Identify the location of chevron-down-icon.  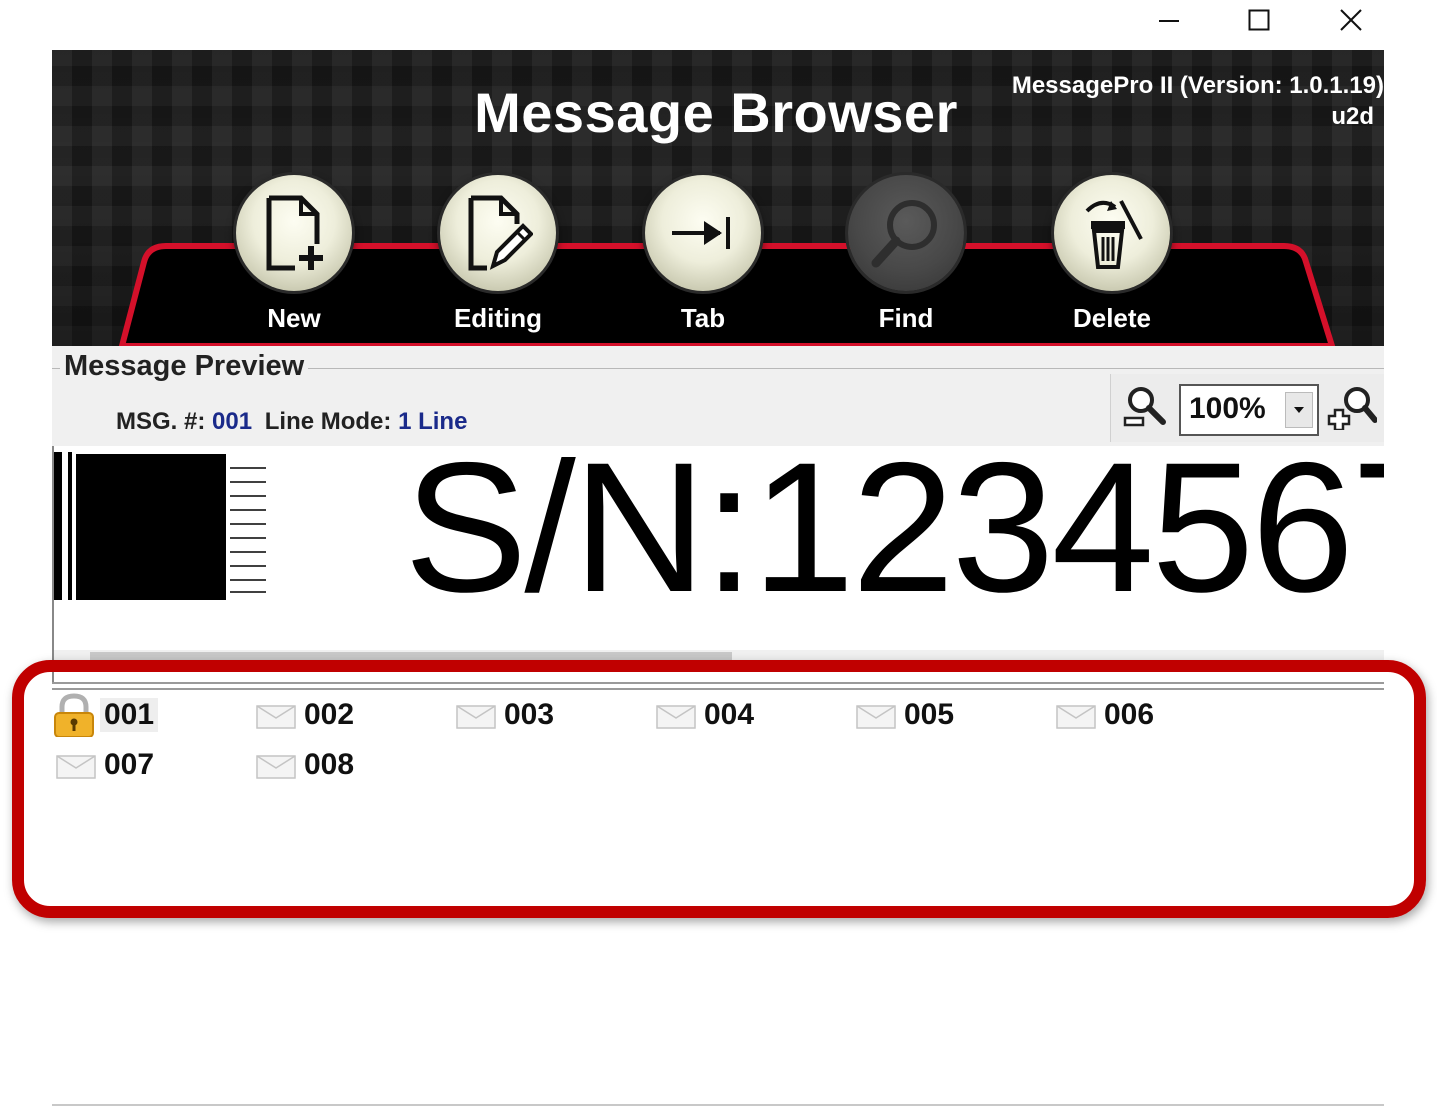
(1299, 410).